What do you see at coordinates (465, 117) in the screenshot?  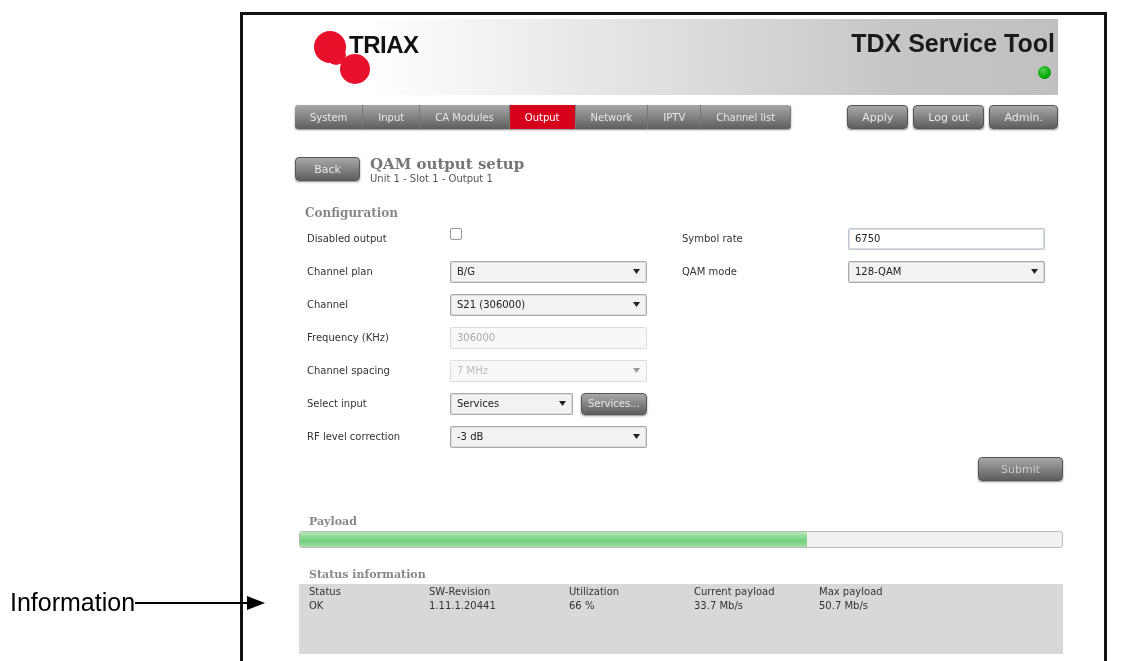 I see `nav-tab: CA Modules` at bounding box center [465, 117].